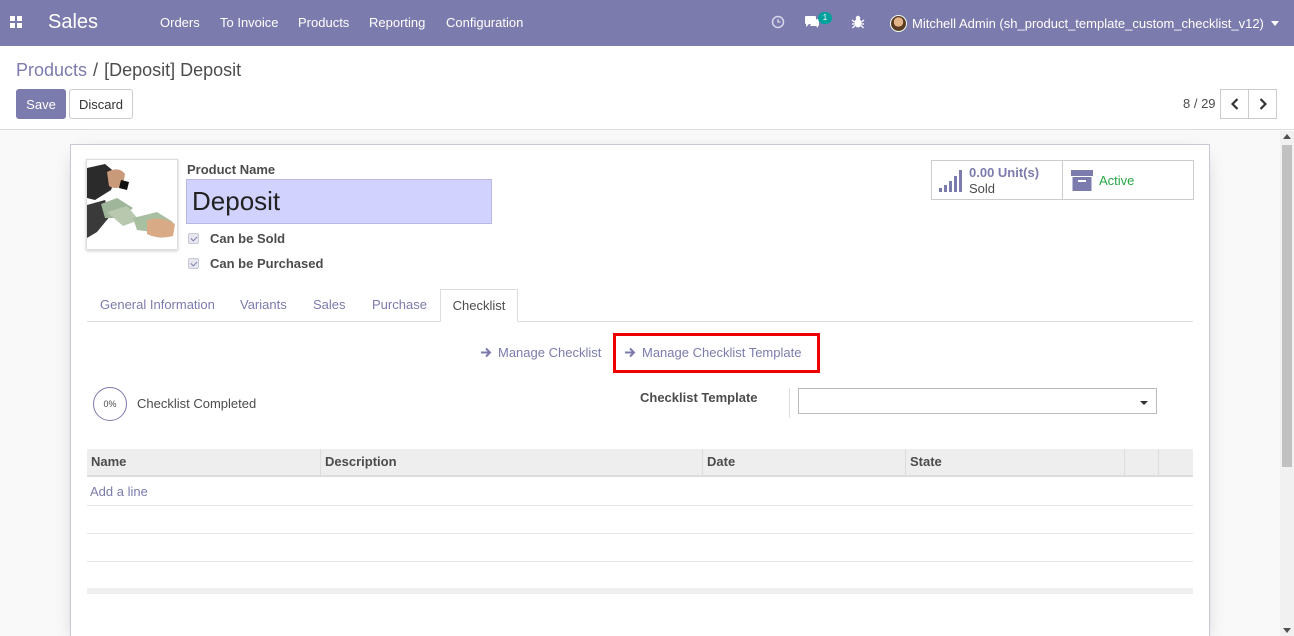 This screenshot has width=1294, height=636. What do you see at coordinates (231, 169) in the screenshot?
I see `product-name-label: Product Name` at bounding box center [231, 169].